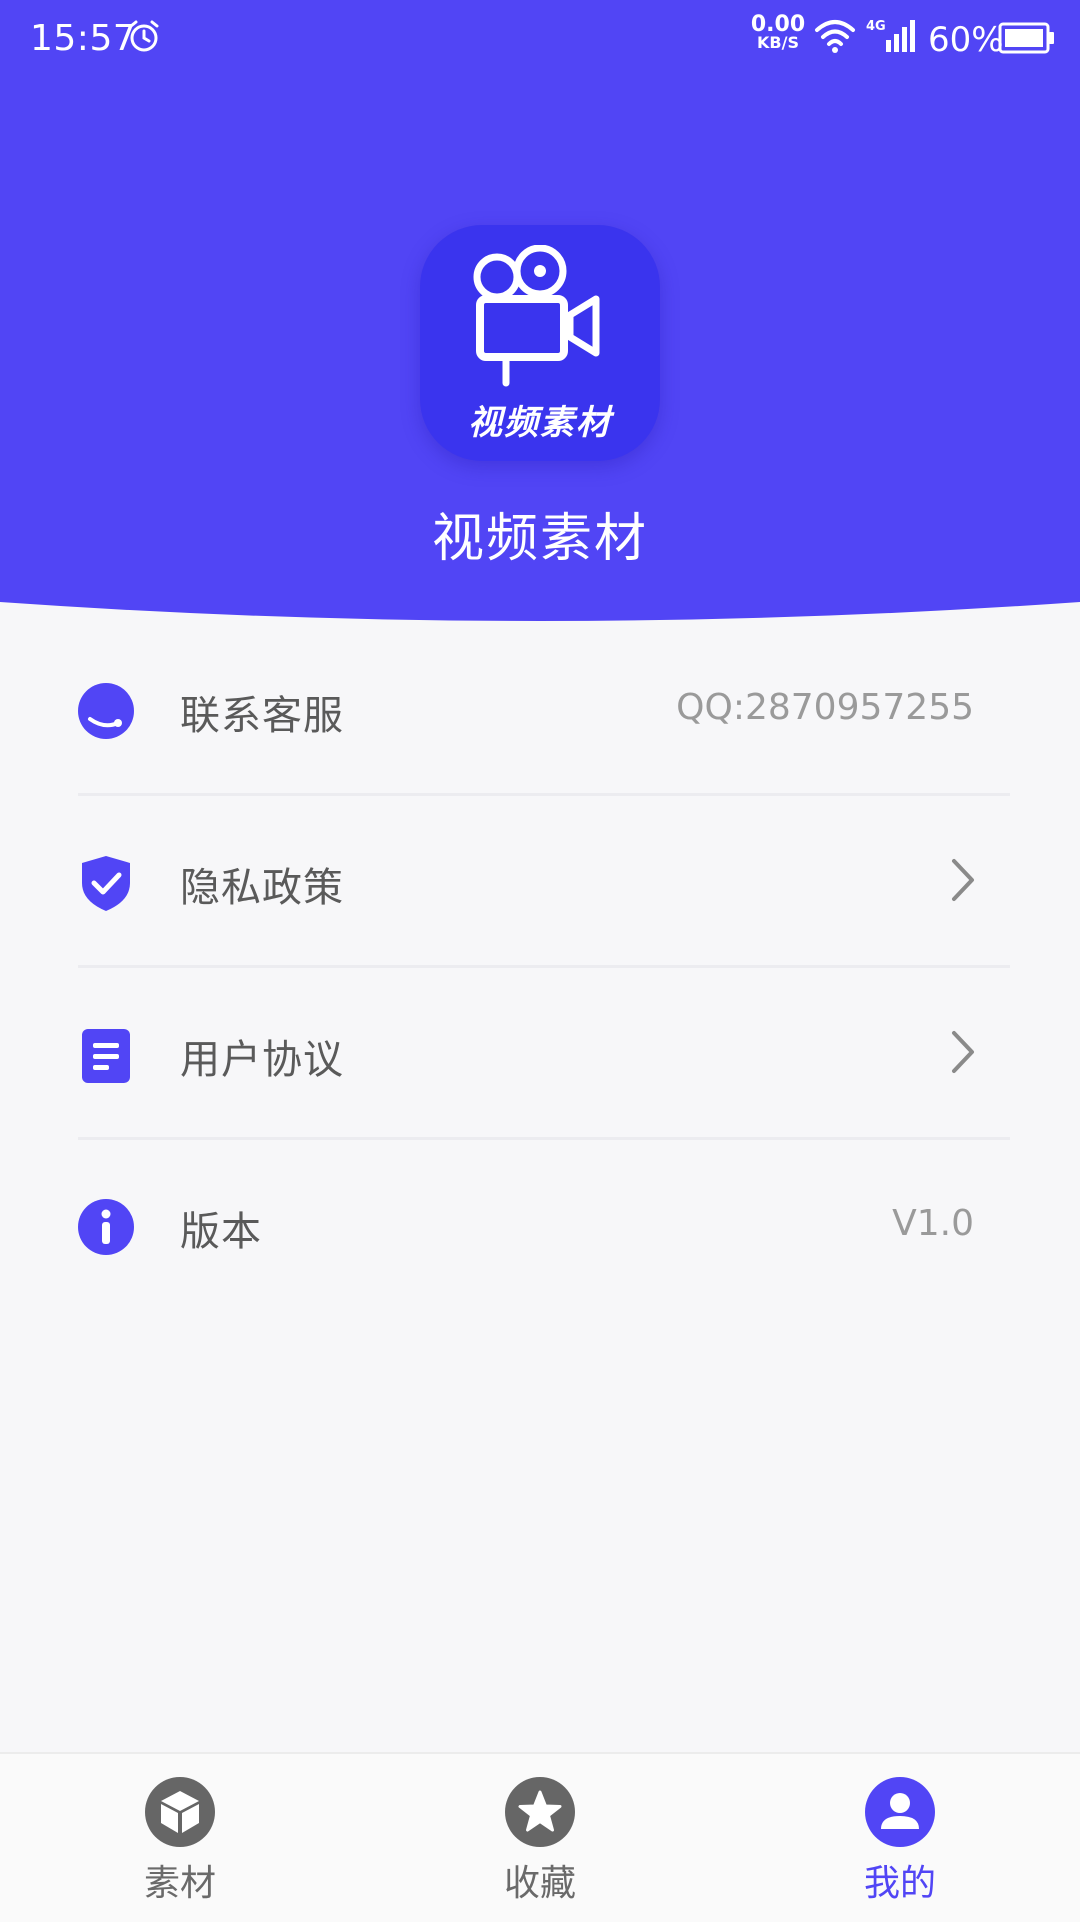  I want to click on menu-label: 联系客服, so click(262, 716).